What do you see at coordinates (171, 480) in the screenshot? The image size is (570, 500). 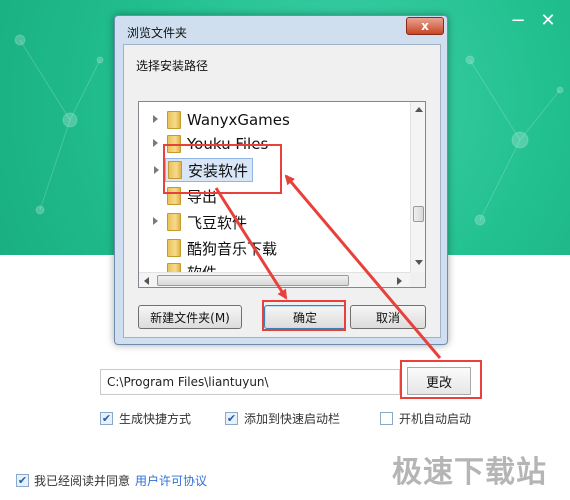 I see `license-link: 用户许可协议` at bounding box center [171, 480].